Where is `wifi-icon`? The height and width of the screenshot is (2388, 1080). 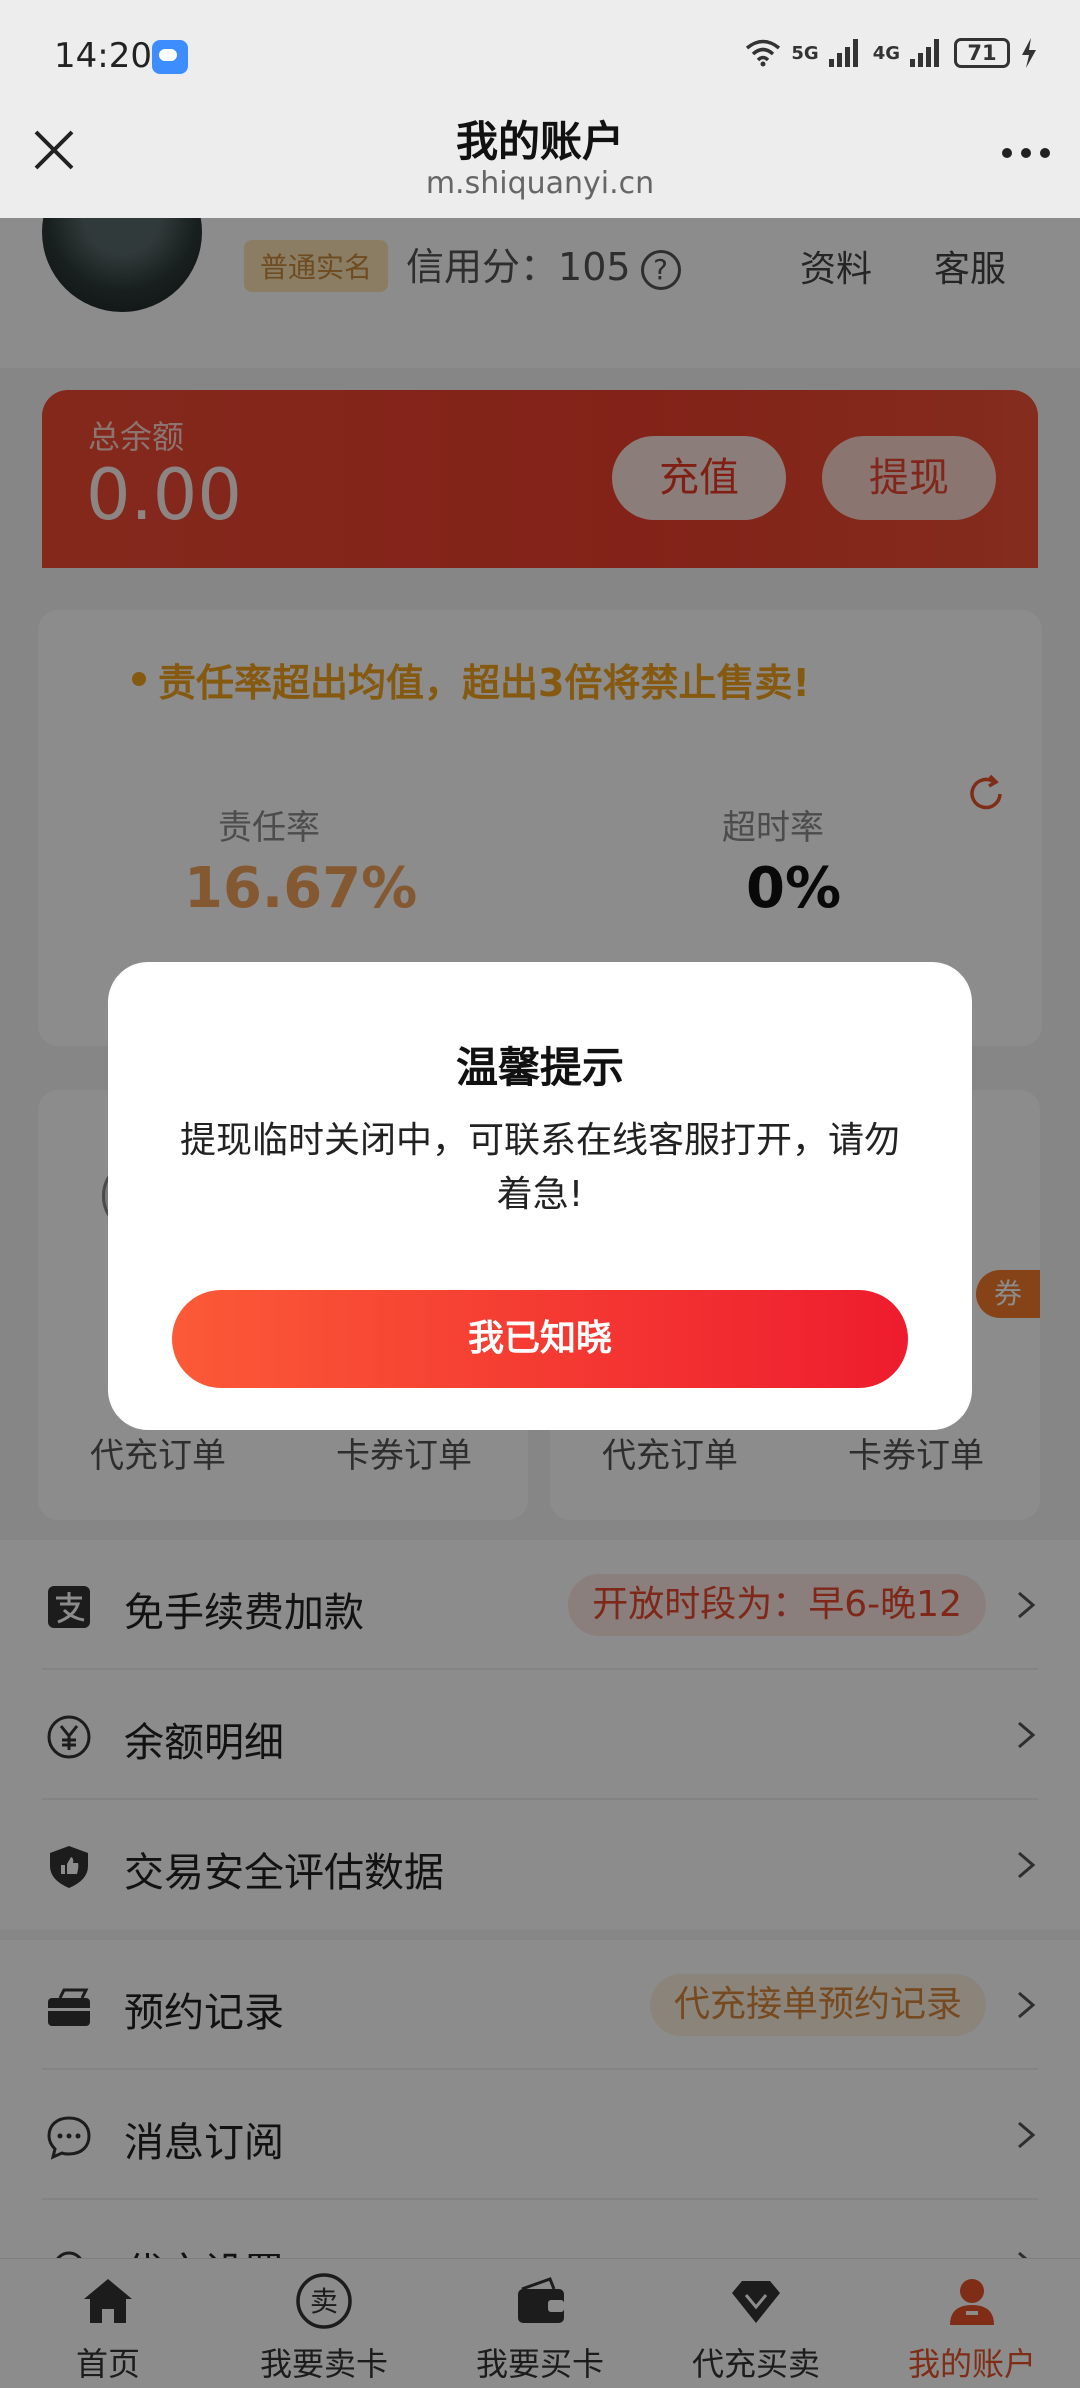 wifi-icon is located at coordinates (763, 53).